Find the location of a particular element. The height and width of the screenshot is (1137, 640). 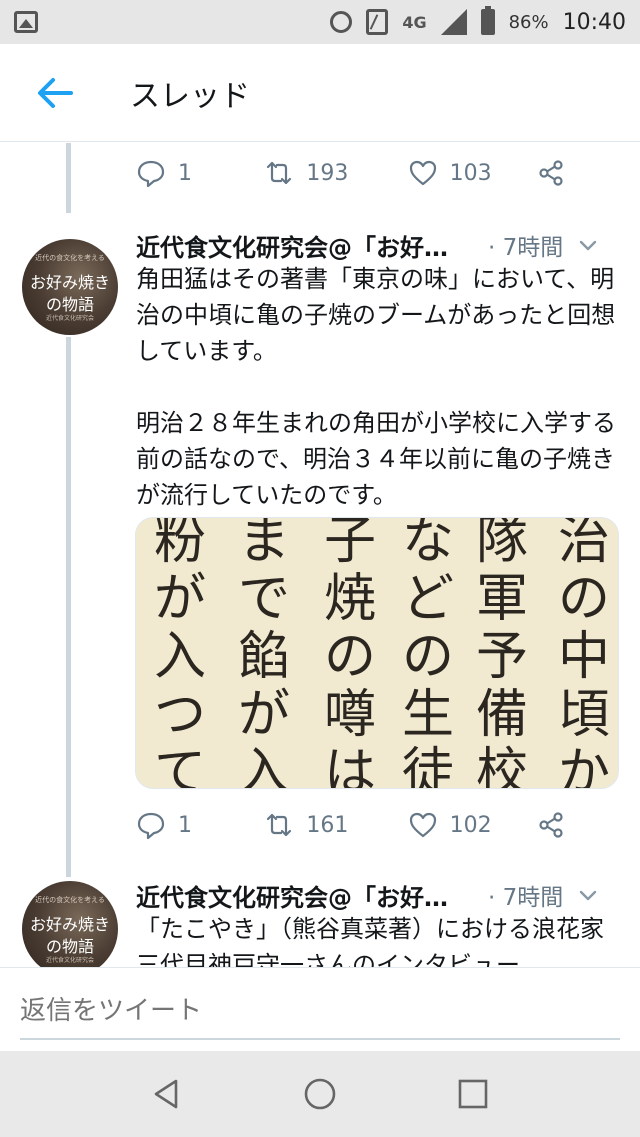

recents-square-icon is located at coordinates (473, 1094).